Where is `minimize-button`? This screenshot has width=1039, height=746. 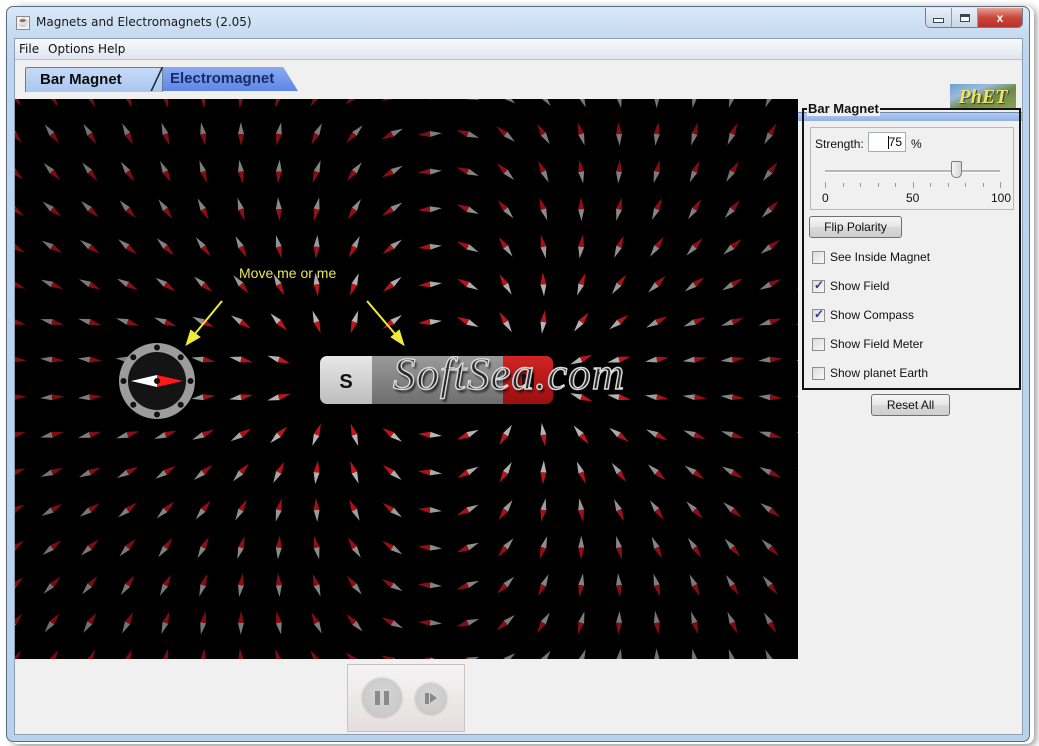 minimize-button is located at coordinates (939, 17).